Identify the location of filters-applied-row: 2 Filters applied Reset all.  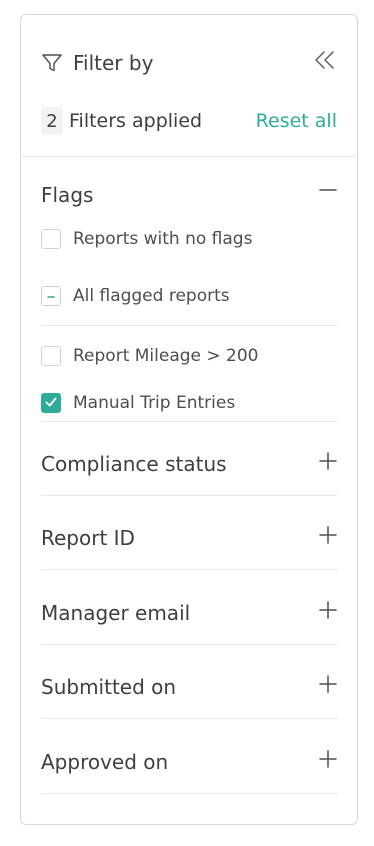
(189, 121).